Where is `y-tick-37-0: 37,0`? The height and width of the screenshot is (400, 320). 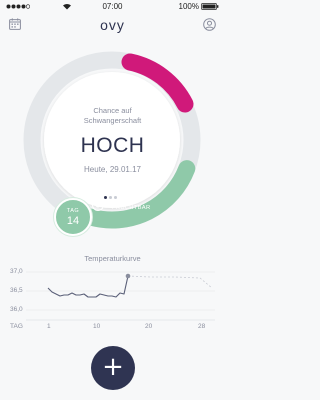
y-tick-37-0: 37,0 is located at coordinates (16, 271).